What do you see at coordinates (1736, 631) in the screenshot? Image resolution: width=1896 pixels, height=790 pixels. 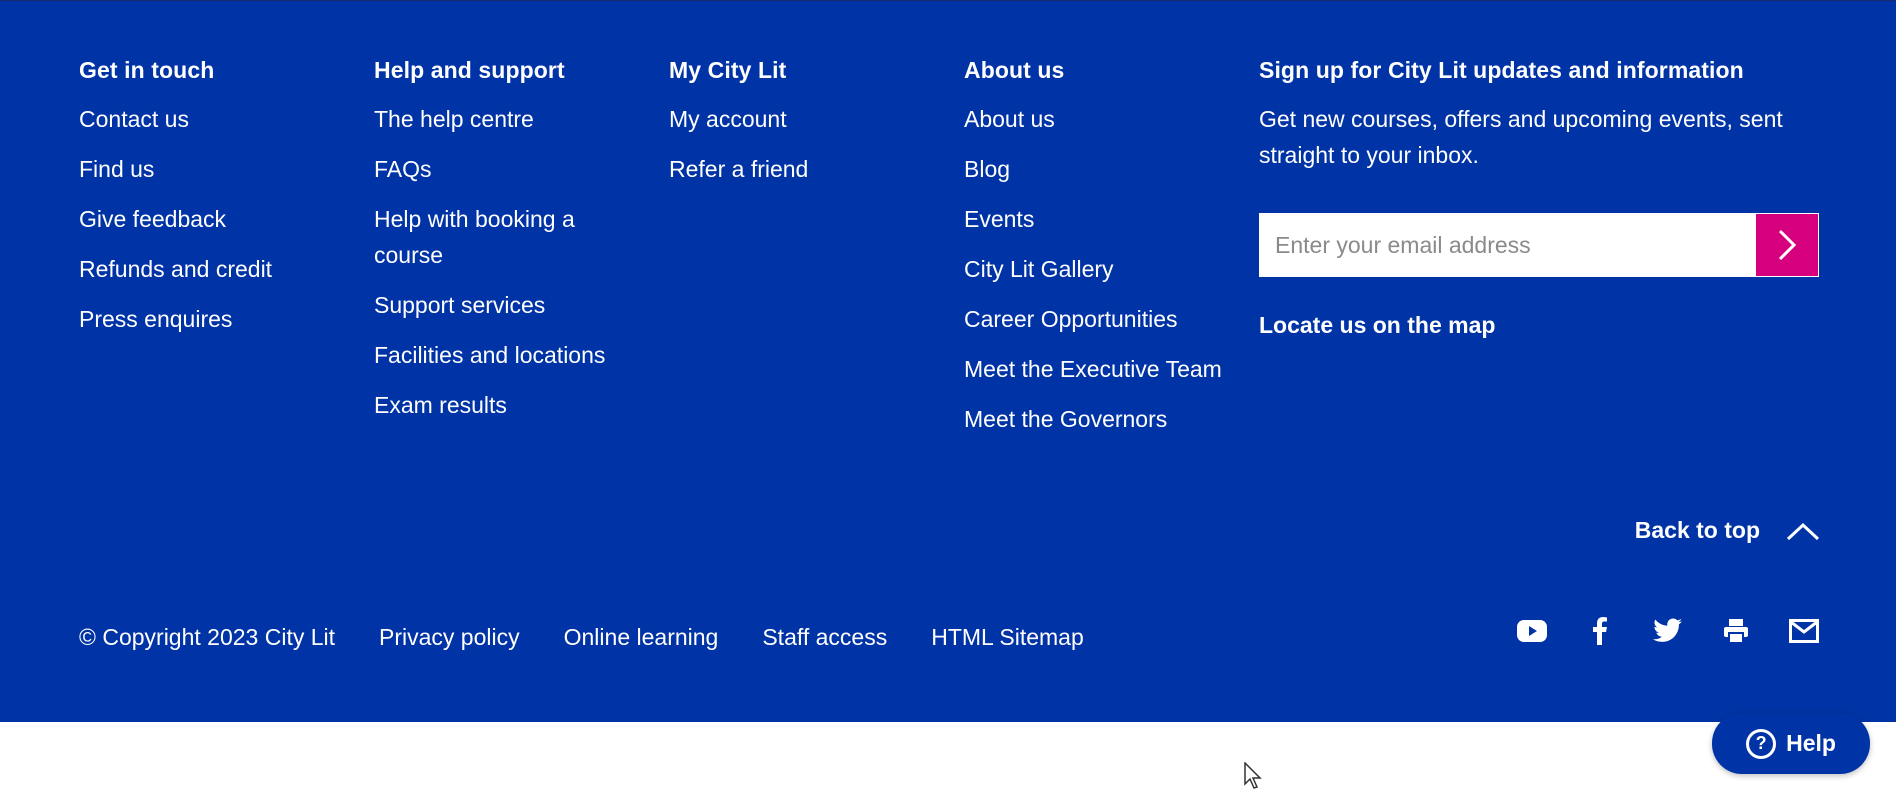 I see `print-icon` at bounding box center [1736, 631].